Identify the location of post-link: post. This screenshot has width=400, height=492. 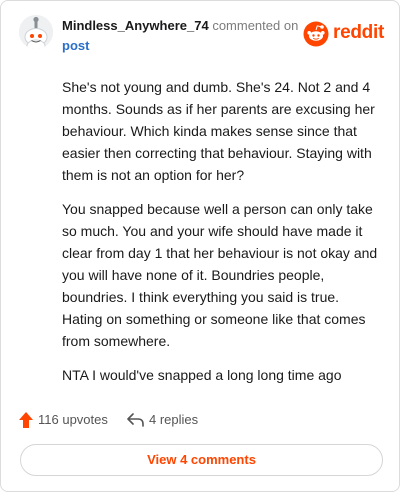
(182, 46).